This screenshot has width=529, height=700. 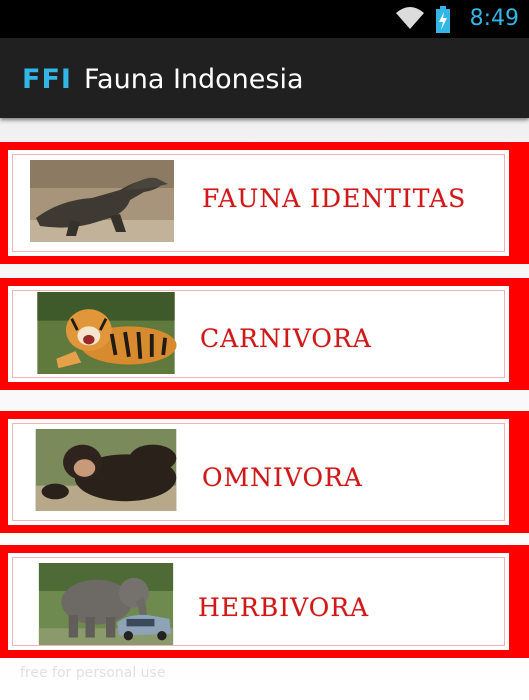 What do you see at coordinates (264, 19) in the screenshot?
I see `status-bar: 8:49` at bounding box center [264, 19].